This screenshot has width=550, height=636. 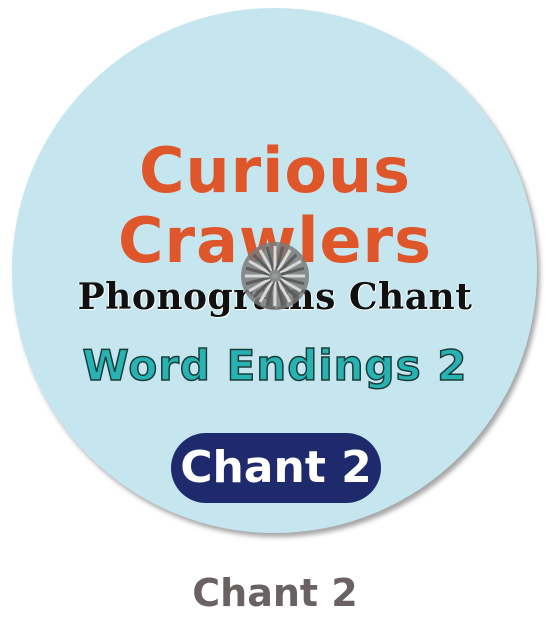 I want to click on topic-title: Word Endings 2, so click(x=275, y=365).